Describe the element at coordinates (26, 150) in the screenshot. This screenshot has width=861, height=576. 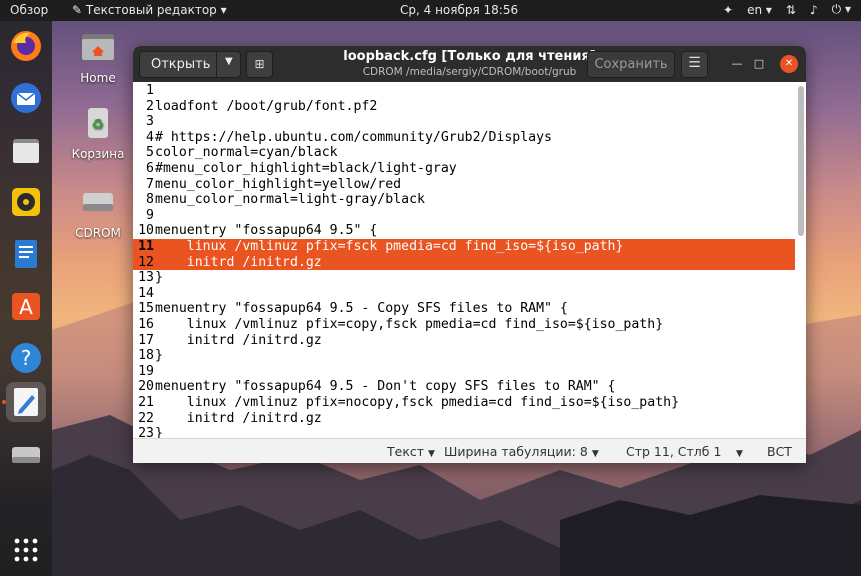
I see `files-icon` at that location.